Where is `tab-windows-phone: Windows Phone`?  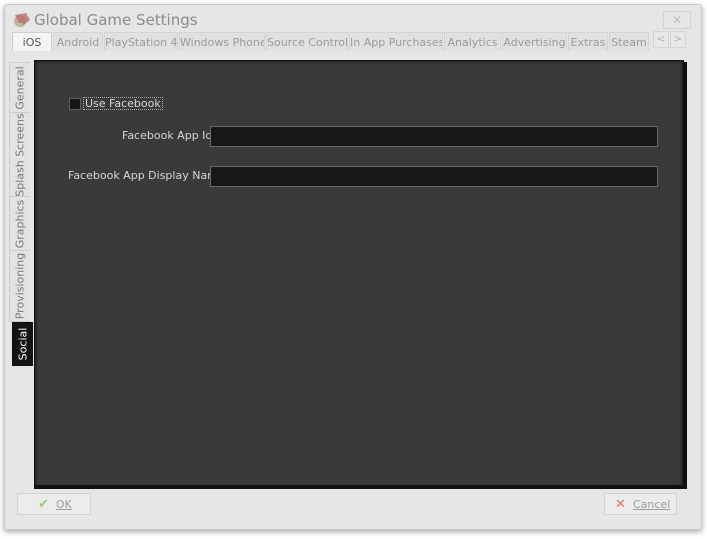 tab-windows-phone: Windows Phone is located at coordinates (222, 41).